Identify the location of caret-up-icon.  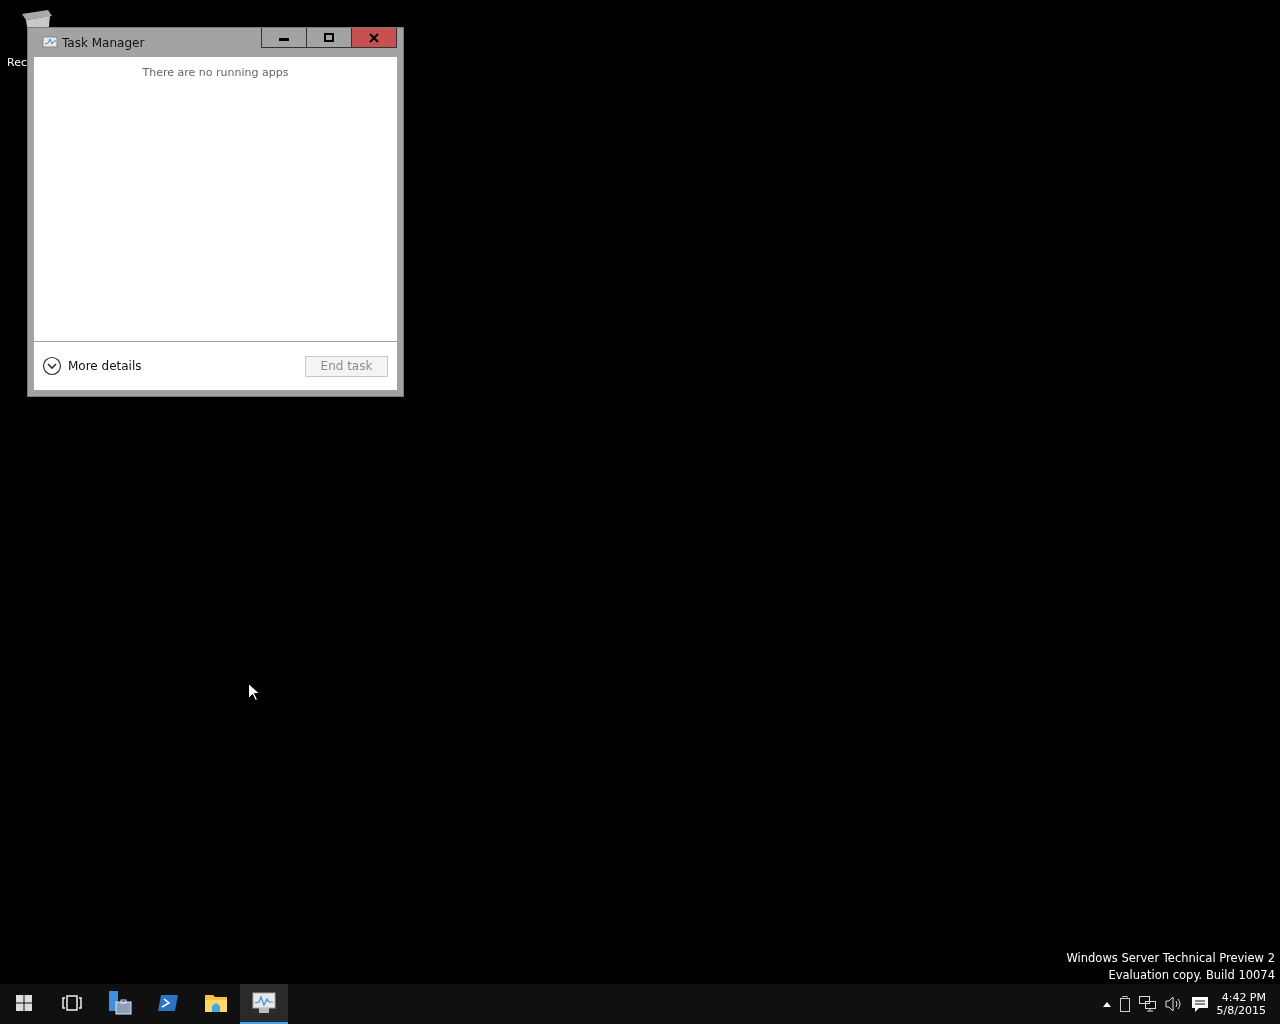
(1106, 1004).